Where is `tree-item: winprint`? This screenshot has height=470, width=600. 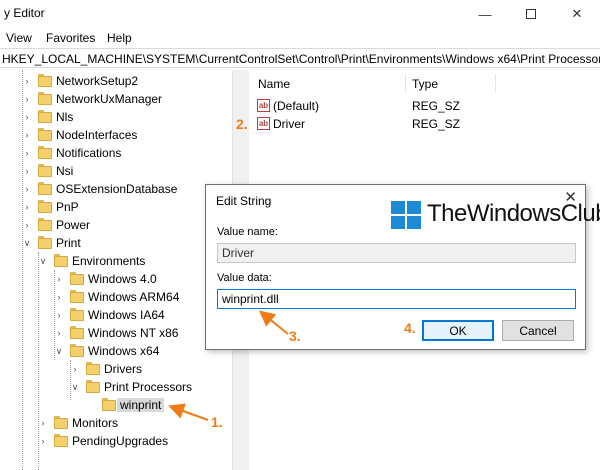 tree-item: winprint is located at coordinates (115, 405).